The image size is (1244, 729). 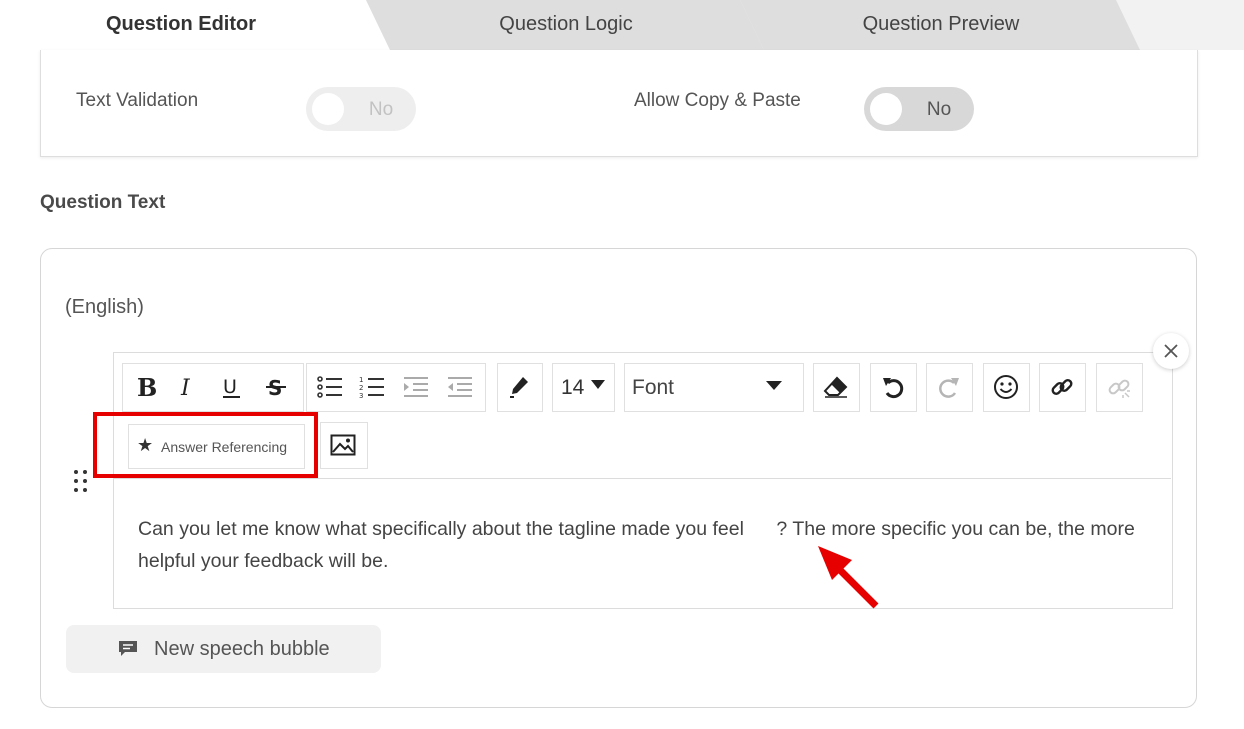 What do you see at coordinates (519, 387) in the screenshot?
I see `text-color-pen-icon` at bounding box center [519, 387].